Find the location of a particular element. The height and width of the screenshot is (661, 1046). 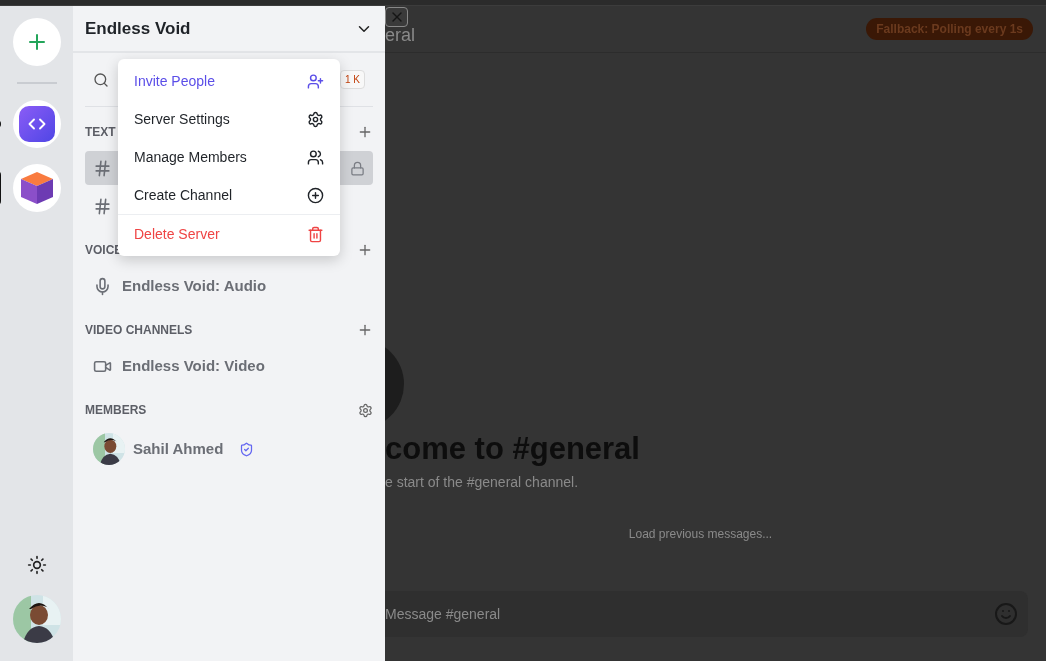

section-title: MEMBERS is located at coordinates (116, 410).